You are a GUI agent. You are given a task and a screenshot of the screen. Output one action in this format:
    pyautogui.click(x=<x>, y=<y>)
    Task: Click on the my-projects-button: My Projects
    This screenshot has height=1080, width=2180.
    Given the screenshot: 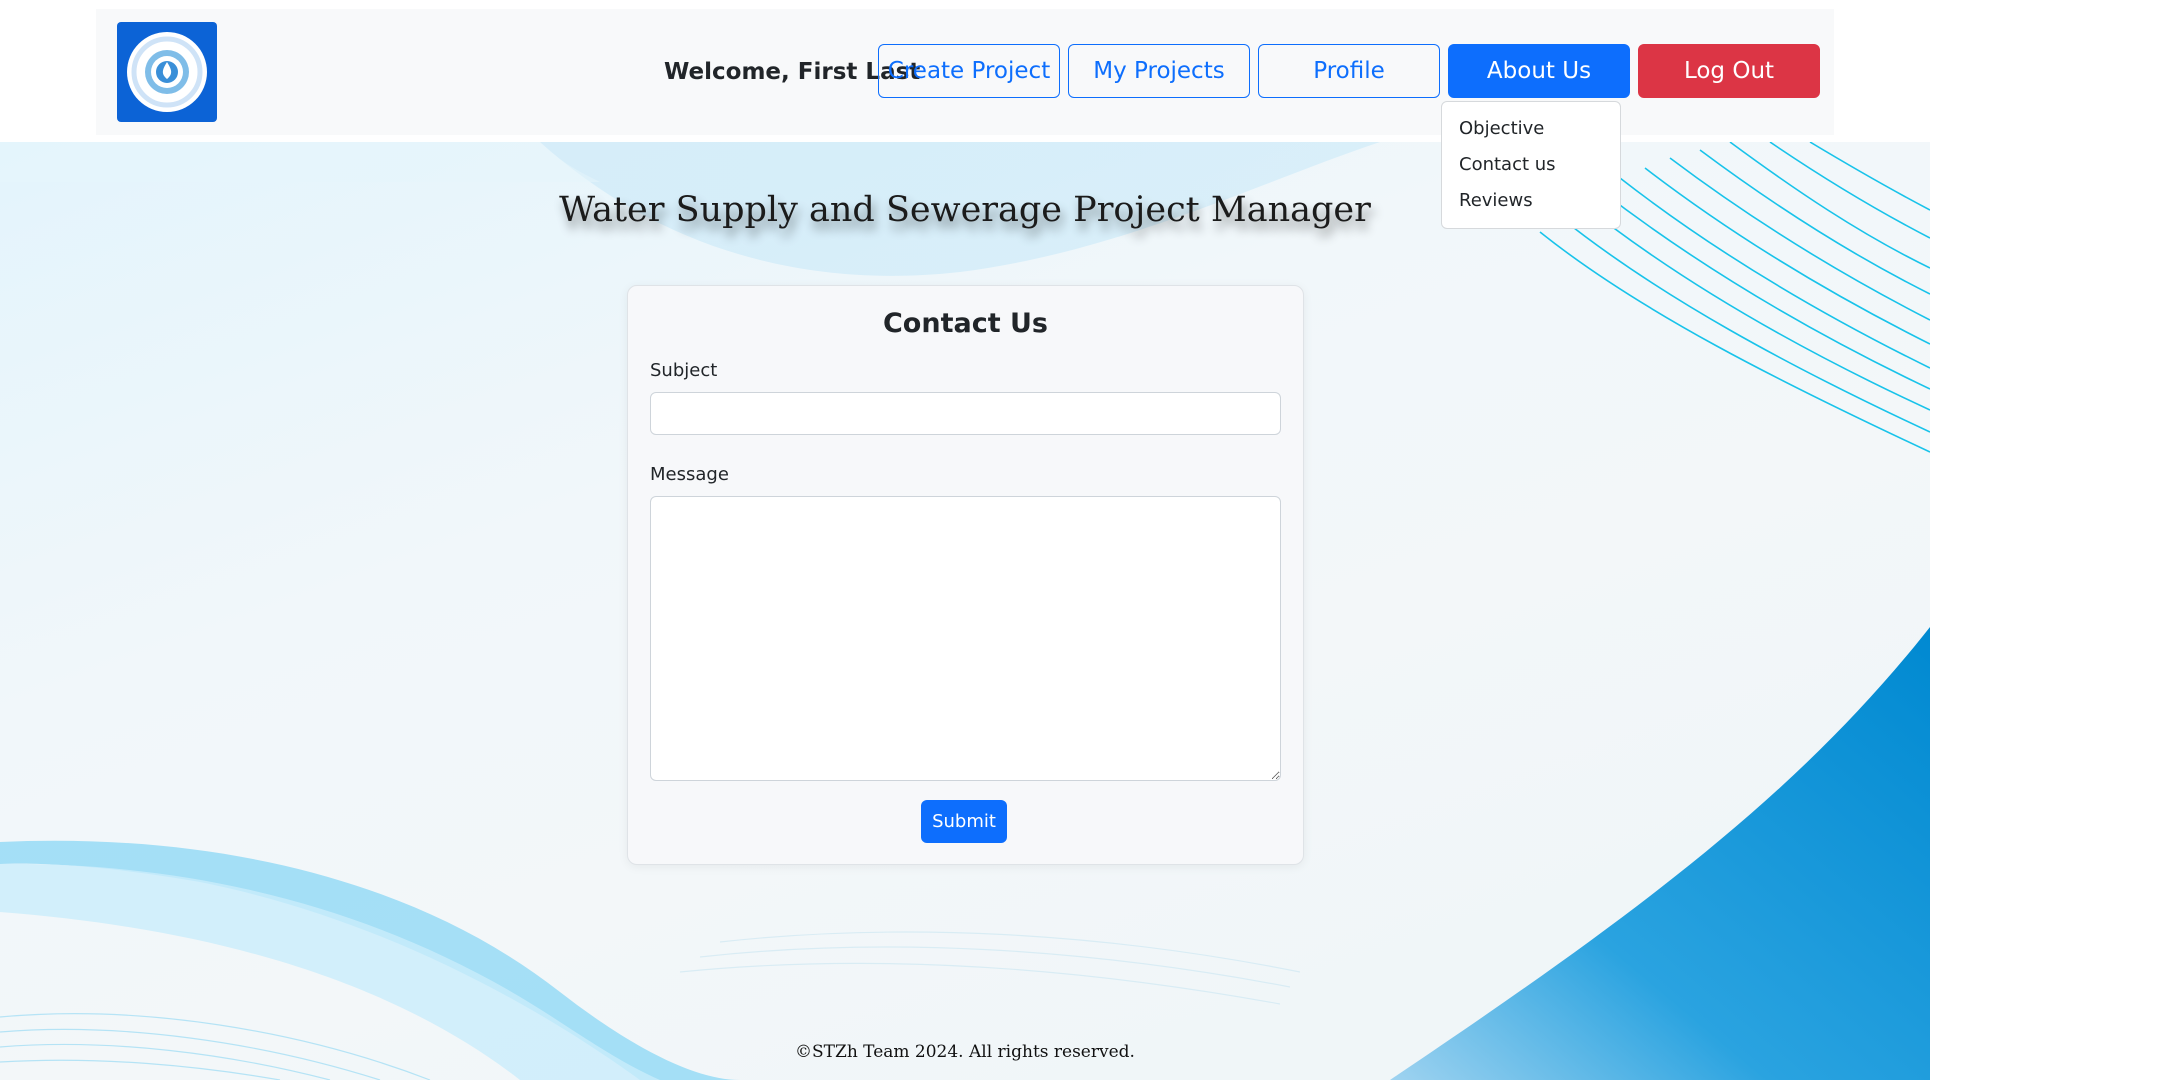 What is the action you would take?
    pyautogui.click(x=1159, y=71)
    